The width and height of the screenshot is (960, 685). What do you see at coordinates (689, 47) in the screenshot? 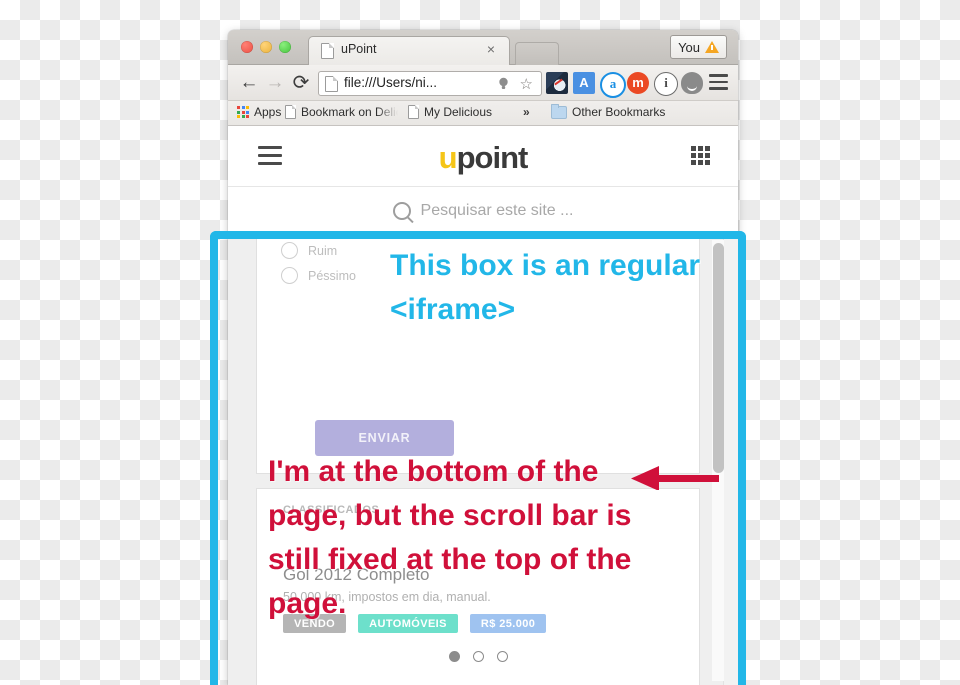
I see `profile-label: You` at bounding box center [689, 47].